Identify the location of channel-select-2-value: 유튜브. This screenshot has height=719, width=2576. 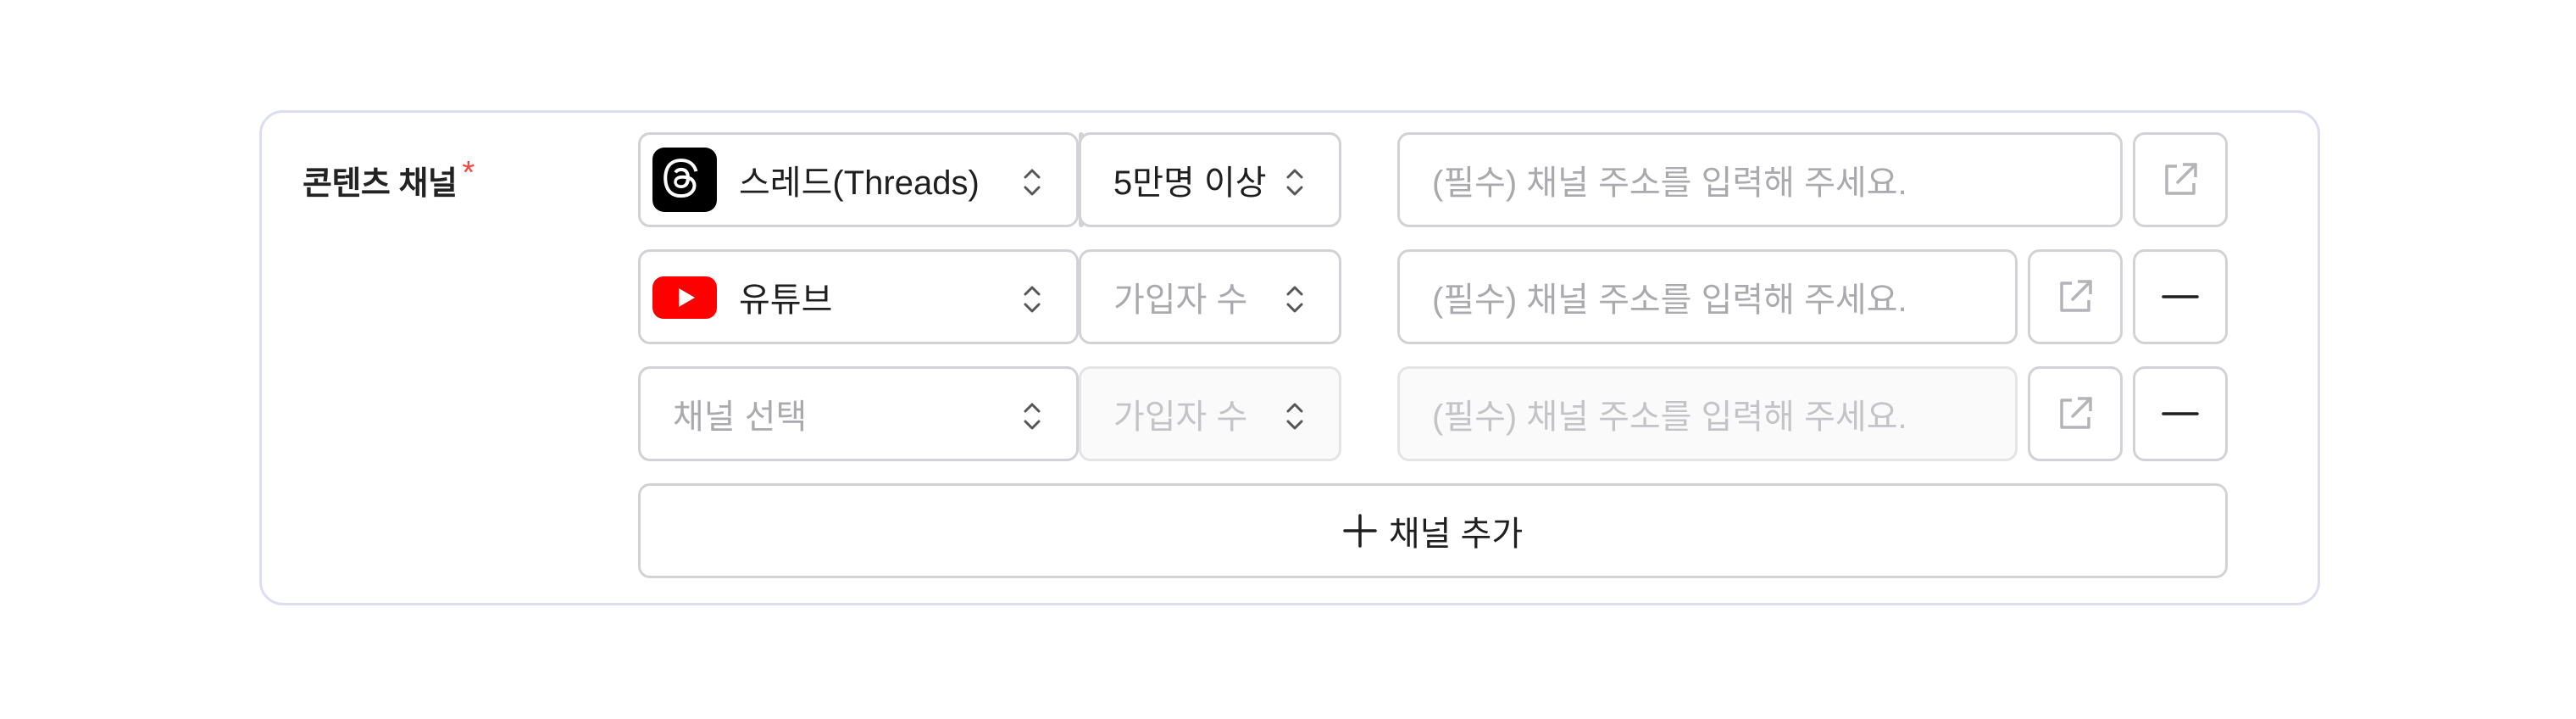
(786, 300).